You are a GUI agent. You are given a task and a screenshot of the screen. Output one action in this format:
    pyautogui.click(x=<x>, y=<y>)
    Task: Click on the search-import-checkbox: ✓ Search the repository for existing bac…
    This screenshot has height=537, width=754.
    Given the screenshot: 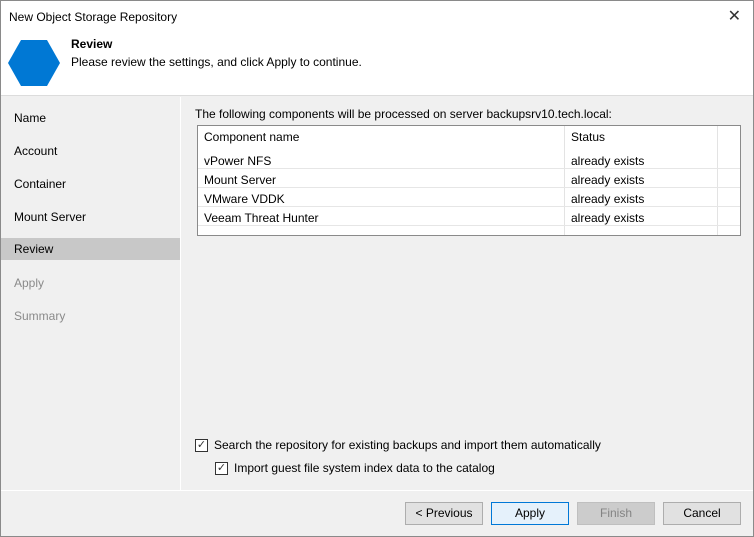 What is the action you would take?
    pyautogui.click(x=398, y=445)
    